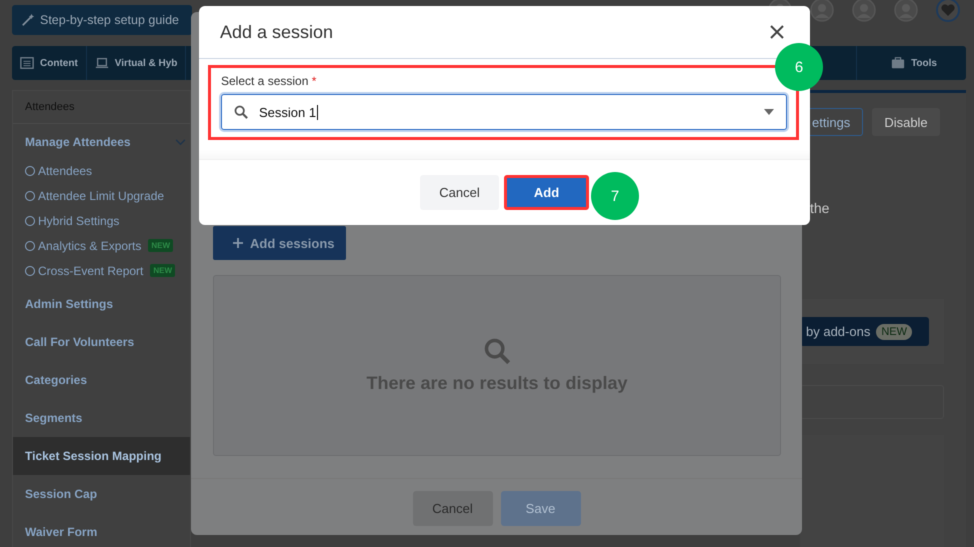 Image resolution: width=974 pixels, height=547 pixels. I want to click on sidebar-group-title: Manage Attendees, so click(78, 142).